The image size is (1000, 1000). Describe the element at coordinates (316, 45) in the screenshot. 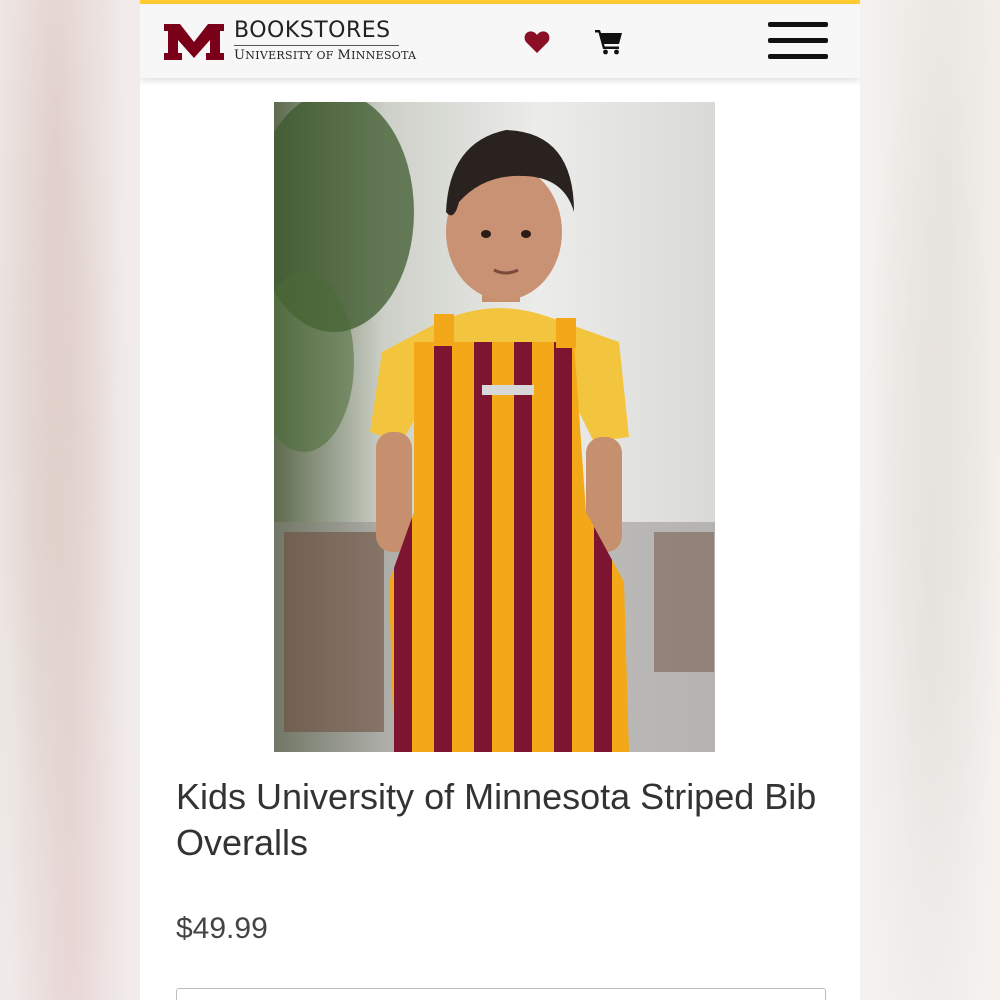

I see `logo-divider` at that location.